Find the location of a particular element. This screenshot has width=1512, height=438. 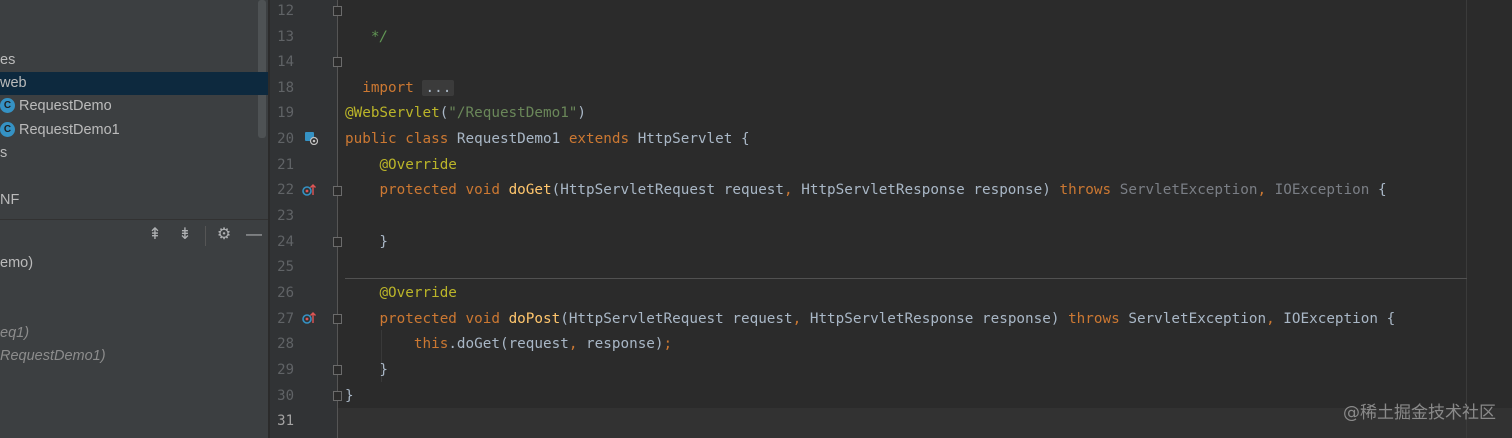

structure-item: emo) is located at coordinates (16, 263).